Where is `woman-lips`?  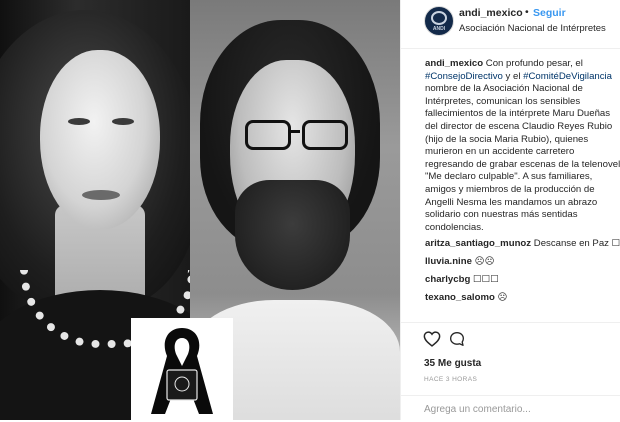 woman-lips is located at coordinates (101, 195).